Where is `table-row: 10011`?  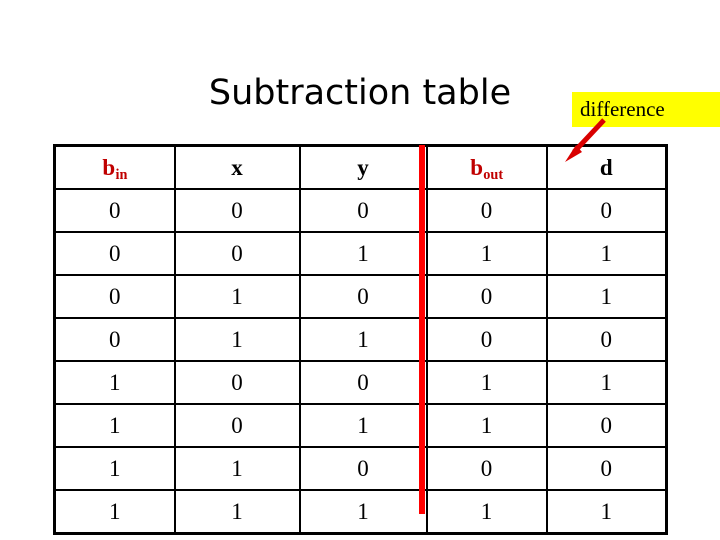
table-row: 10011 is located at coordinates (360, 382).